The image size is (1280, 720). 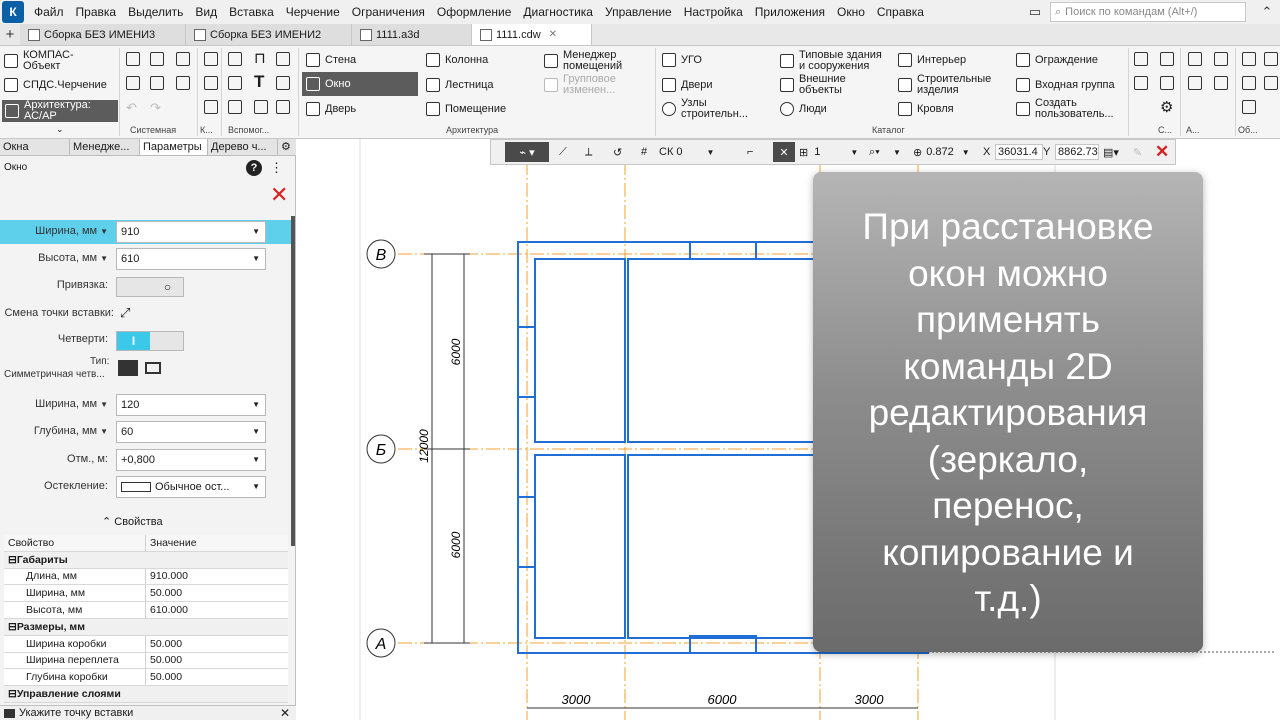 What do you see at coordinates (269, 34) in the screenshot?
I see `document-tab: Сборка БЕЗ ИМЕНИ2` at bounding box center [269, 34].